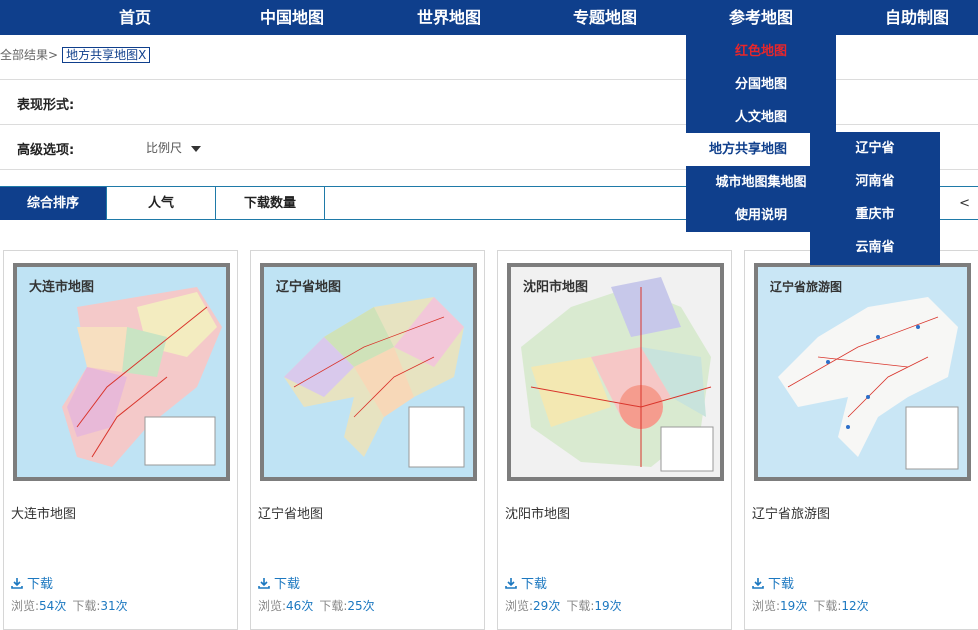 This screenshot has height=630, width=978. Describe the element at coordinates (748, 149) in the screenshot. I see `menu-local-shared-map: 地方共享地图` at that location.